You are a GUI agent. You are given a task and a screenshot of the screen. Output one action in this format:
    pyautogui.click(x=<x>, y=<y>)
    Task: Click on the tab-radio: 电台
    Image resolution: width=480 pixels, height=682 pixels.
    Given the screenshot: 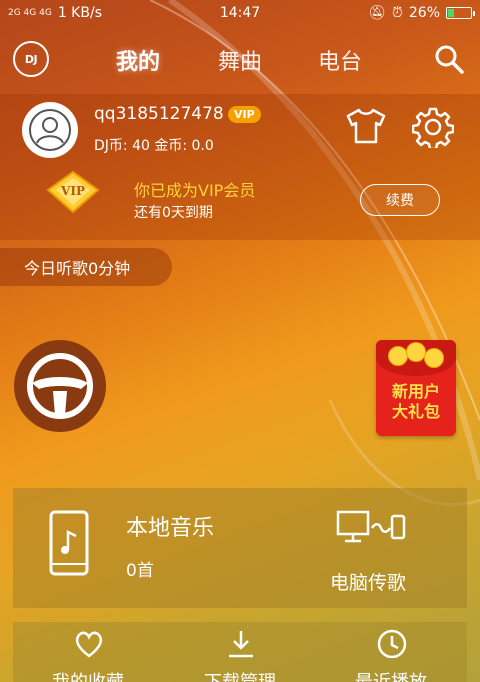 What is the action you would take?
    pyautogui.click(x=340, y=60)
    